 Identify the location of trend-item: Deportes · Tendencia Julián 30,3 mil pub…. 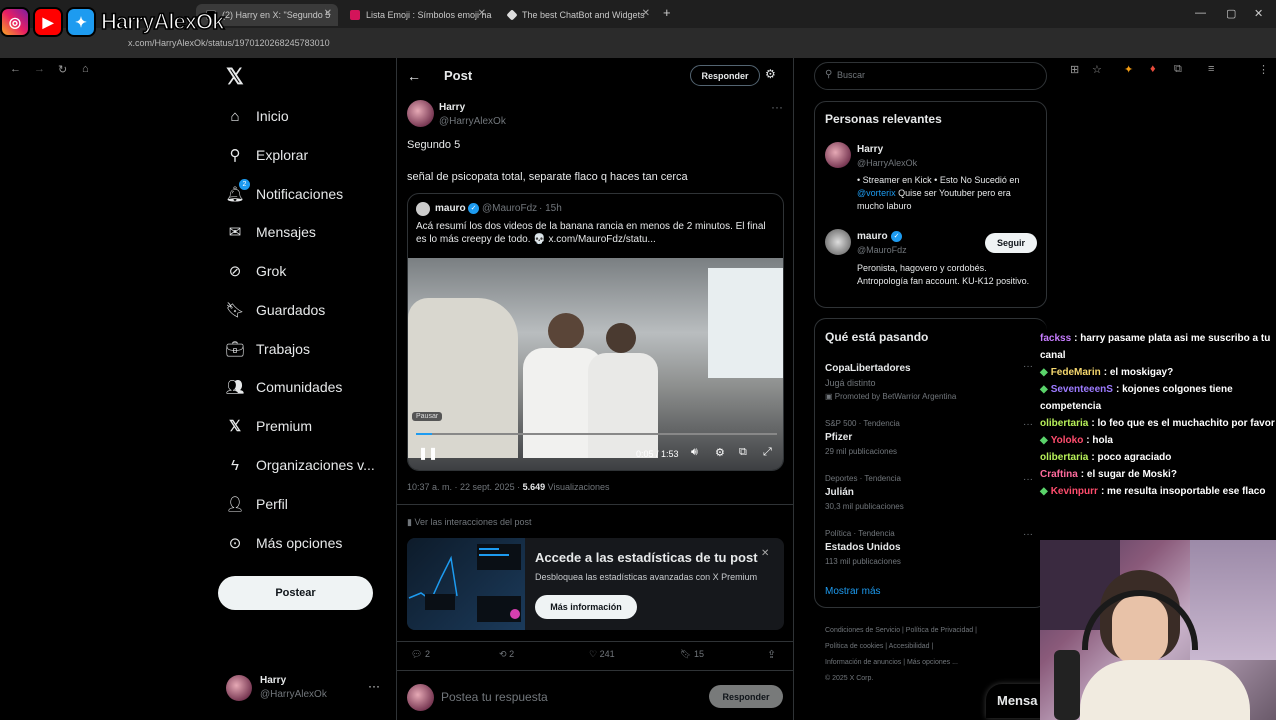
(864, 492).